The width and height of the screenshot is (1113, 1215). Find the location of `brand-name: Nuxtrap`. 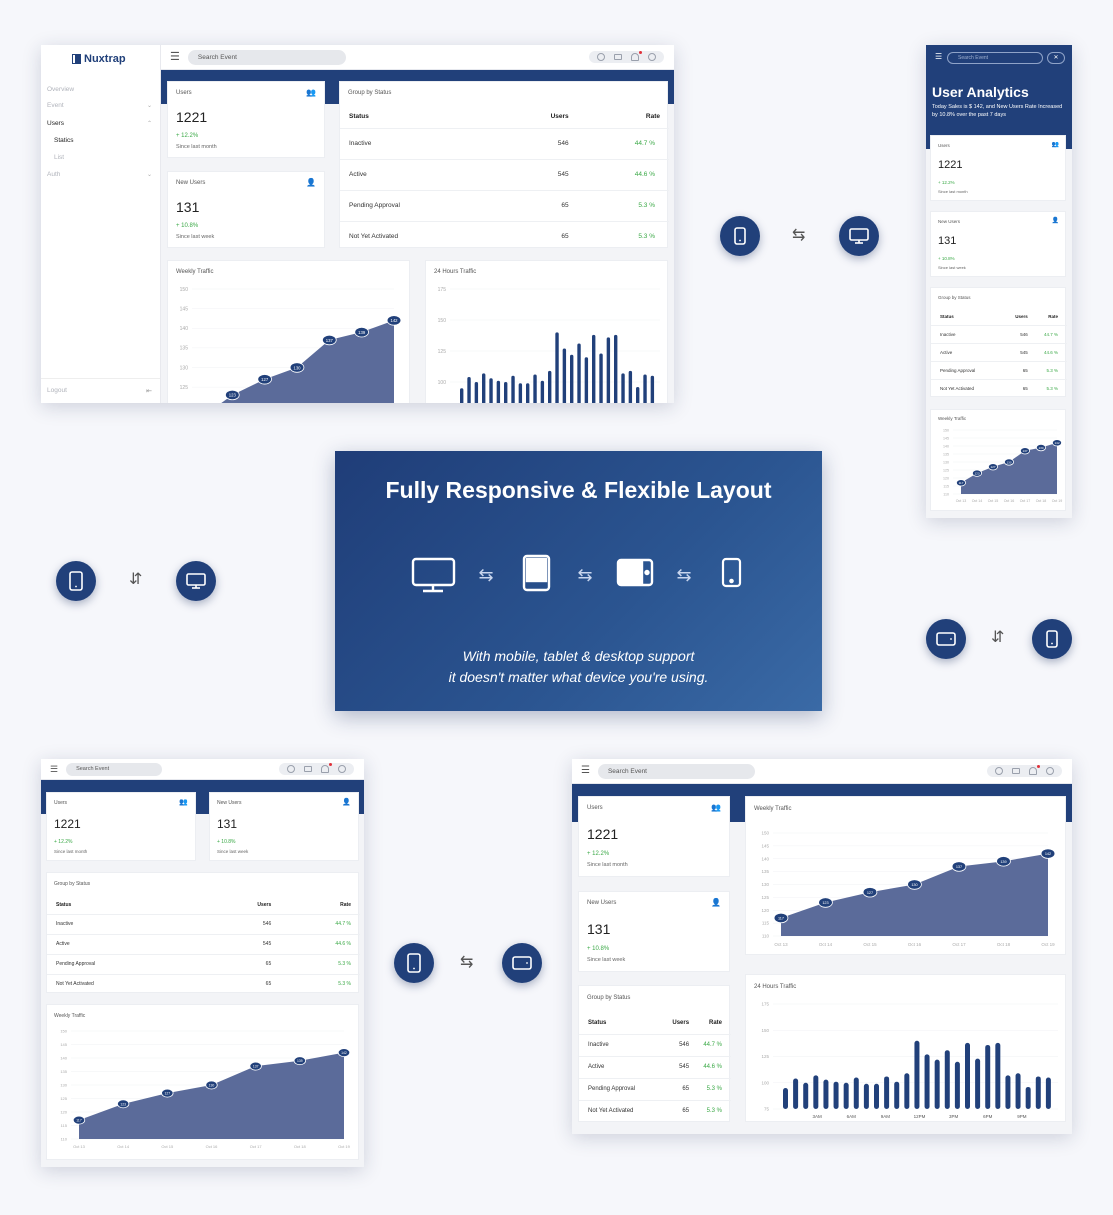

brand-name: Nuxtrap is located at coordinates (105, 59).